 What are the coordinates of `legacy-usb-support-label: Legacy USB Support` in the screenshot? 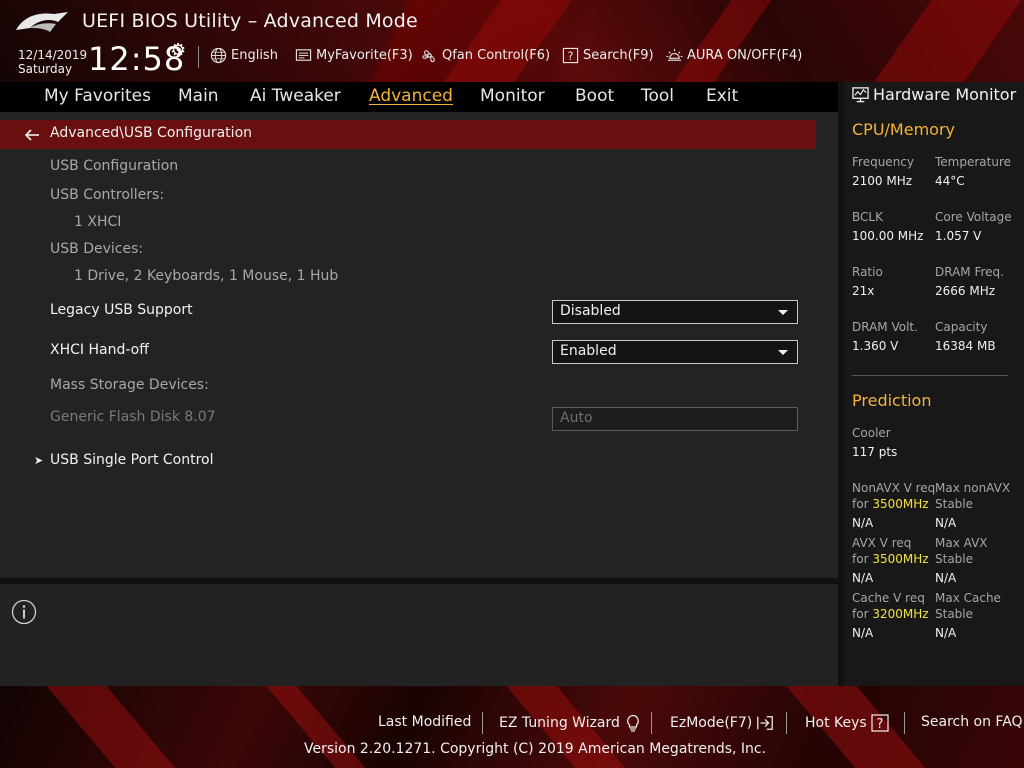 It's located at (121, 310).